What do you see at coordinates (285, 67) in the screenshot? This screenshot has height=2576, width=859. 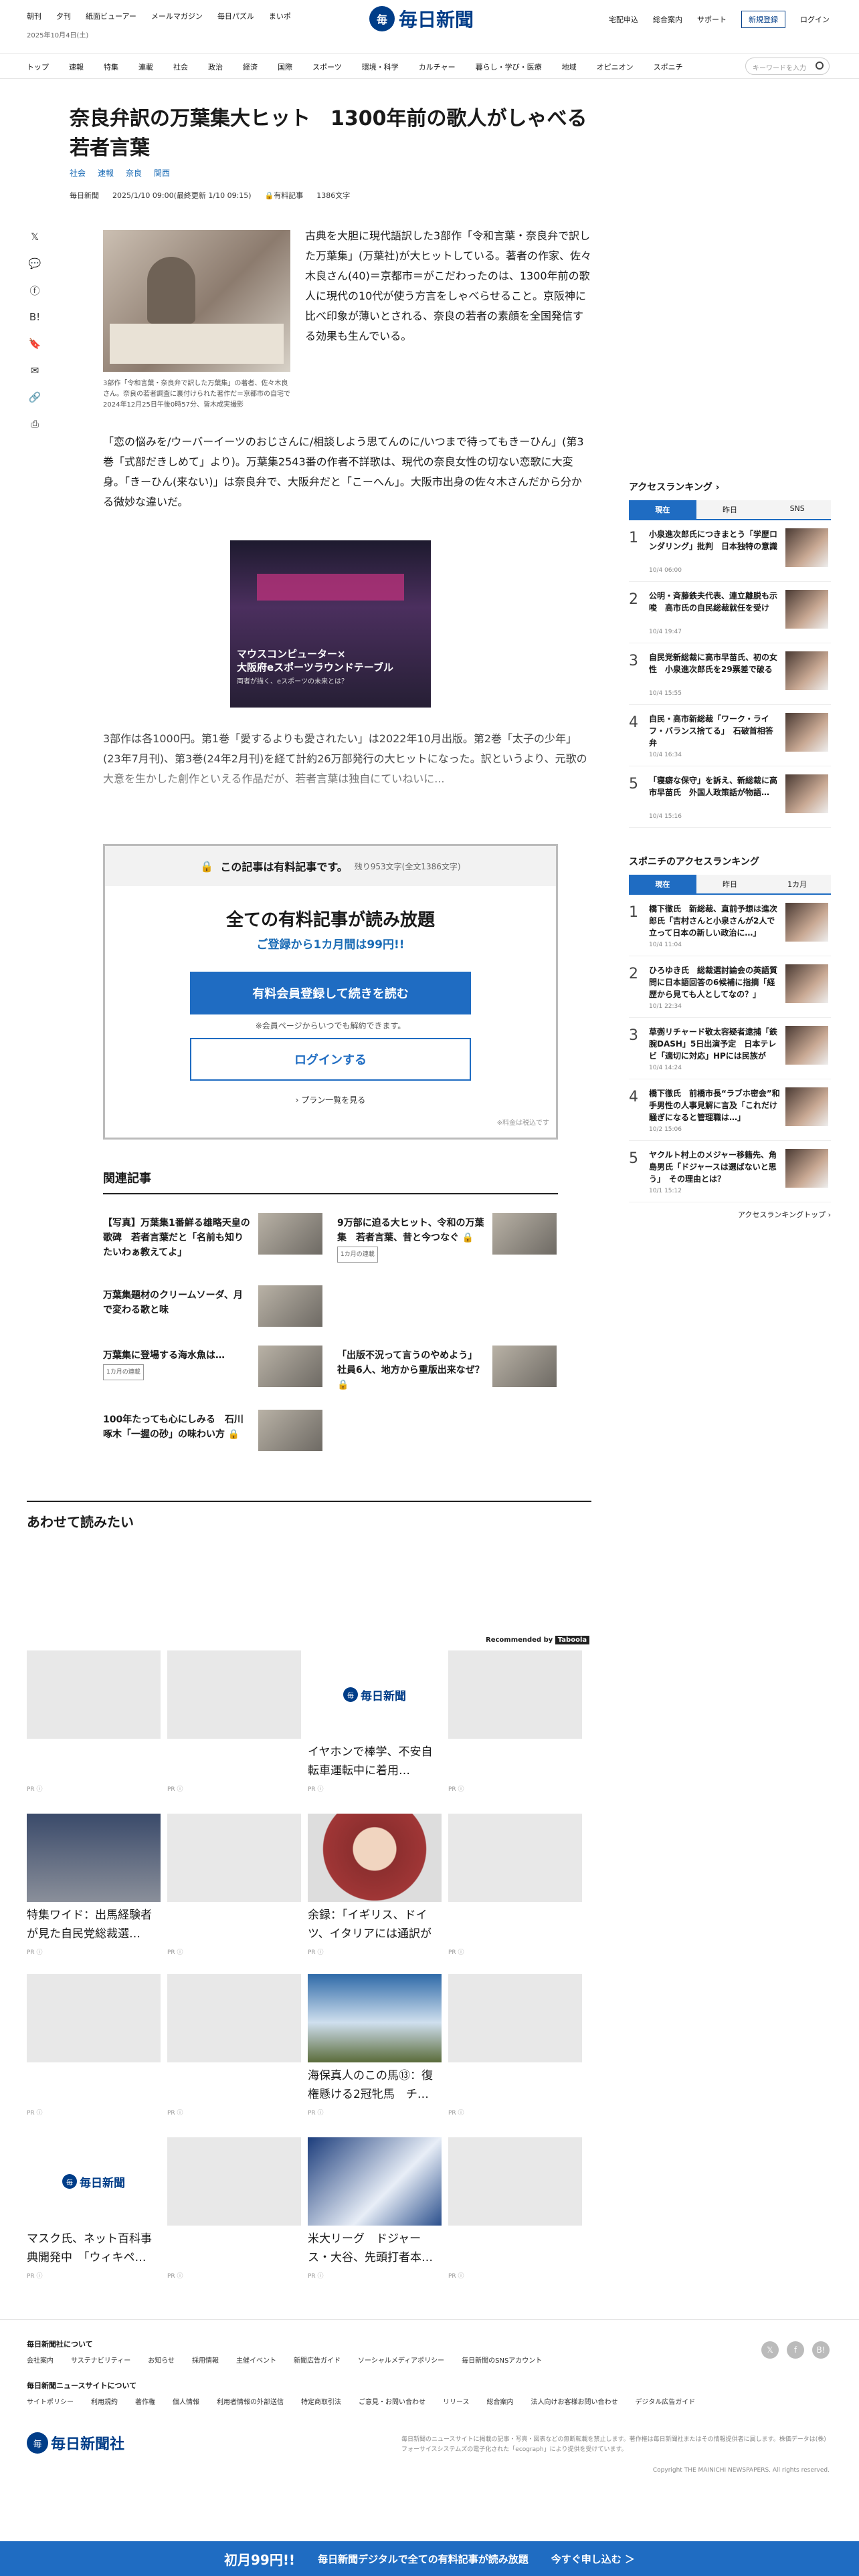 I see `nav-item: 国際` at bounding box center [285, 67].